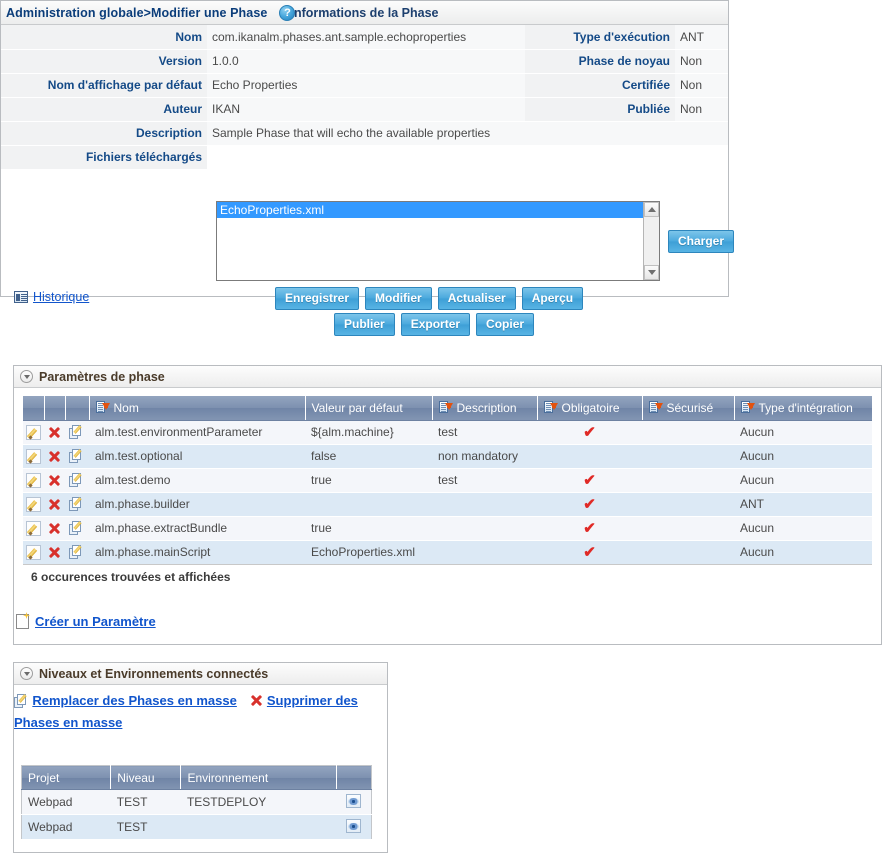 This screenshot has height=863, width=894. Describe the element at coordinates (651, 241) in the screenshot. I see `file-list-scrollbar` at that location.